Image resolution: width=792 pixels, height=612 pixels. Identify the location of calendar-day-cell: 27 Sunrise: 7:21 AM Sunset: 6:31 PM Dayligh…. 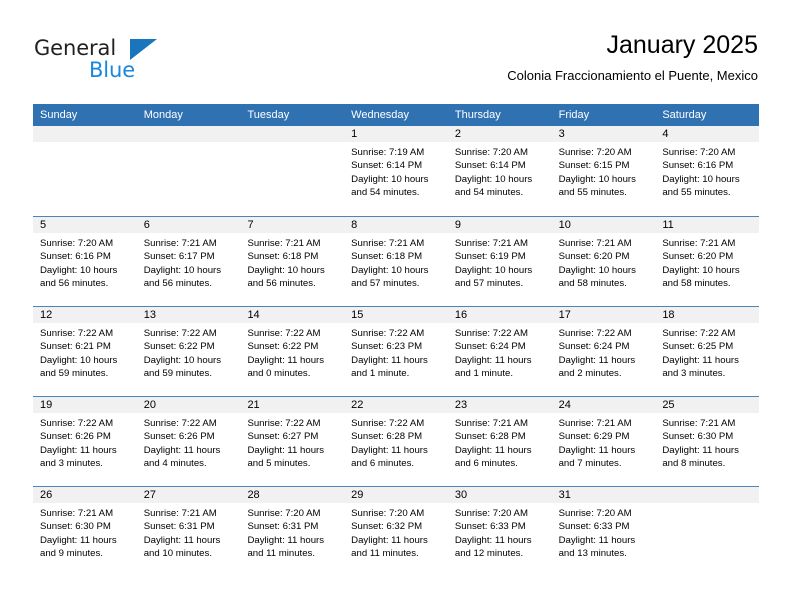
(188, 531).